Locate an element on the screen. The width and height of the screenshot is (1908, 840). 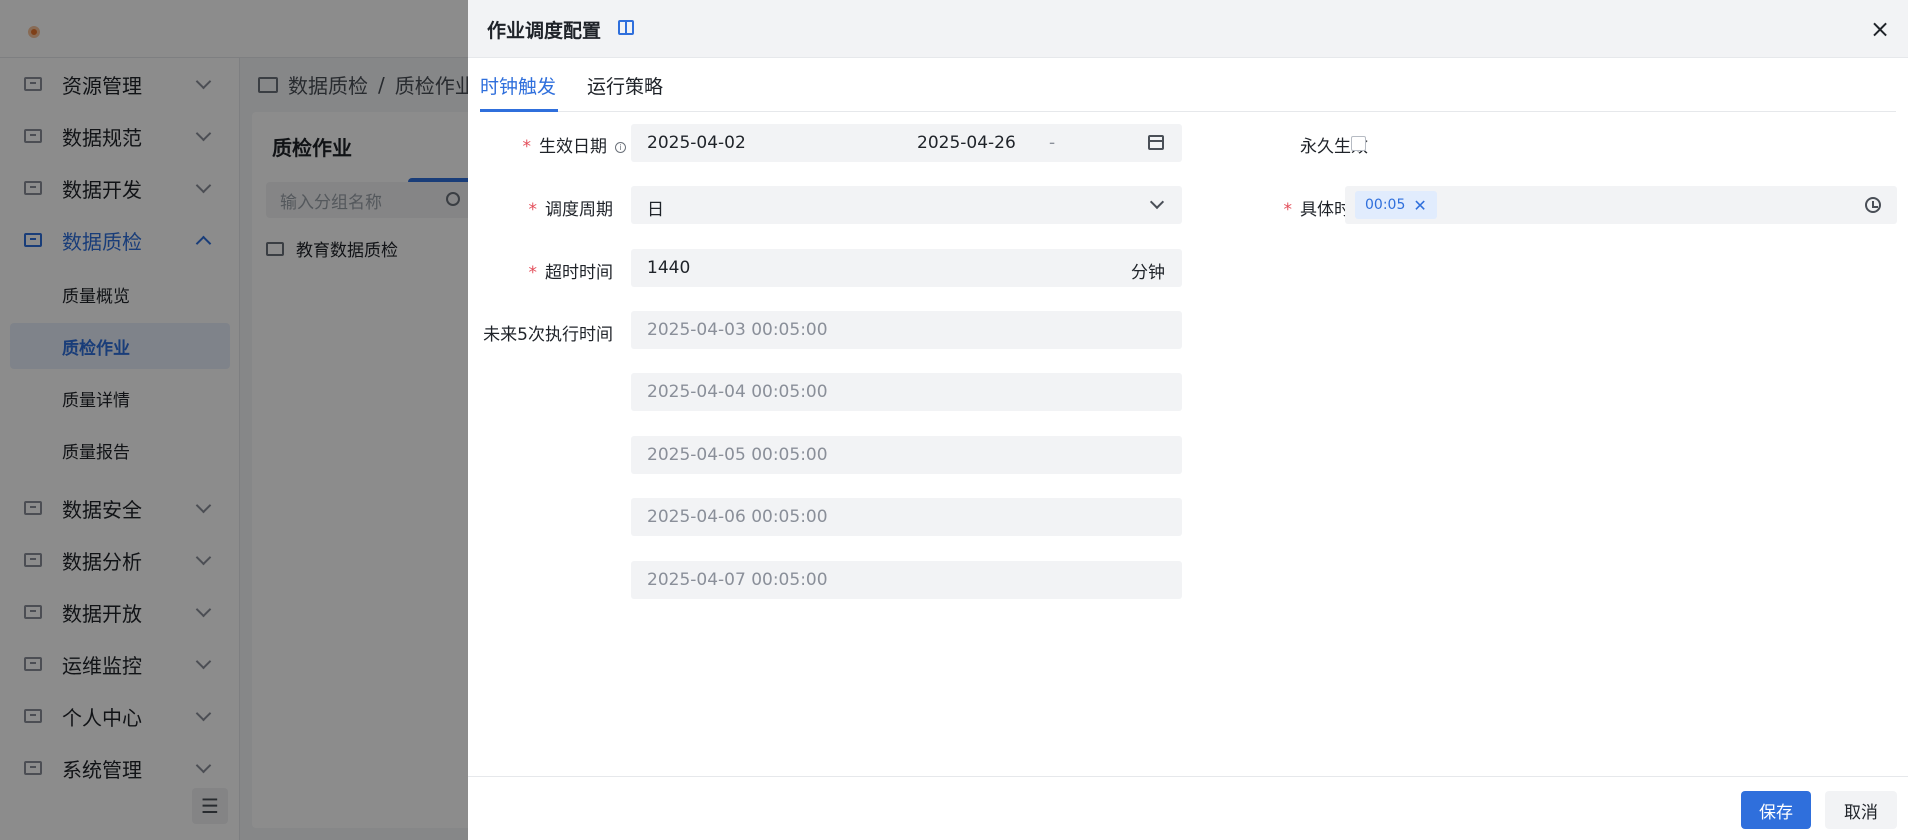
next-run-item: 2025-04-05 00:05:00 is located at coordinates (906, 455).